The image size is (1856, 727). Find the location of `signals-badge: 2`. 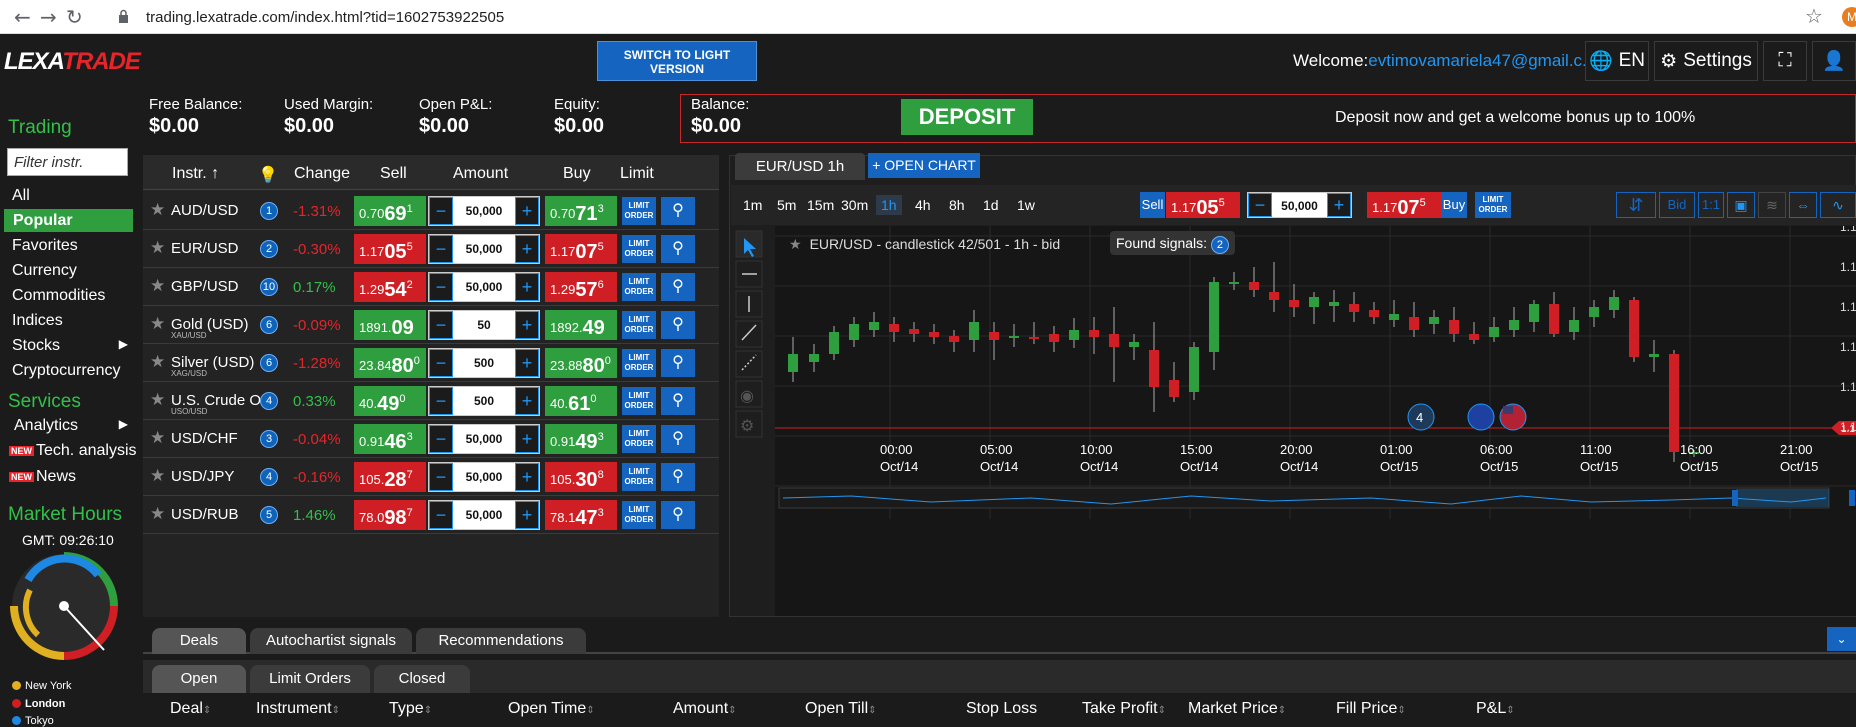

signals-badge: 2 is located at coordinates (269, 249).